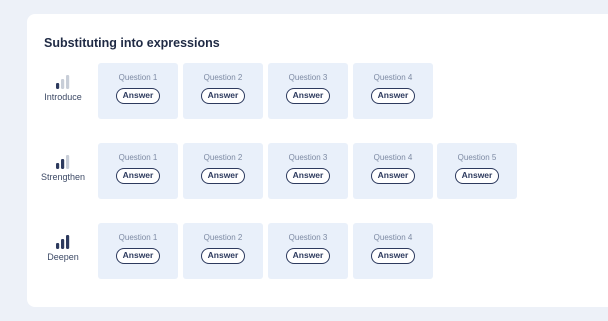  What do you see at coordinates (63, 177) in the screenshot?
I see `level-label: Strengthen` at bounding box center [63, 177].